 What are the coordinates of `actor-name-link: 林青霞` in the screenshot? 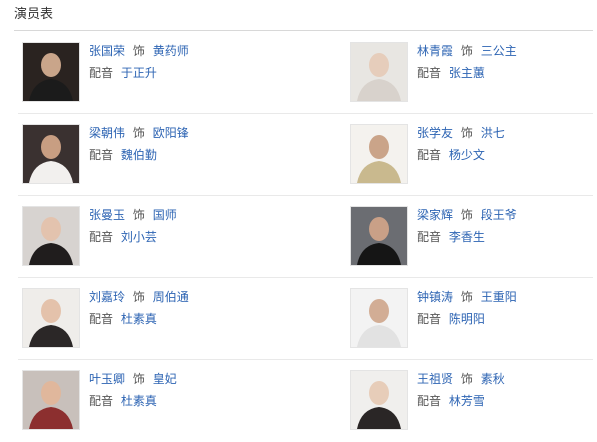 It's located at (435, 51).